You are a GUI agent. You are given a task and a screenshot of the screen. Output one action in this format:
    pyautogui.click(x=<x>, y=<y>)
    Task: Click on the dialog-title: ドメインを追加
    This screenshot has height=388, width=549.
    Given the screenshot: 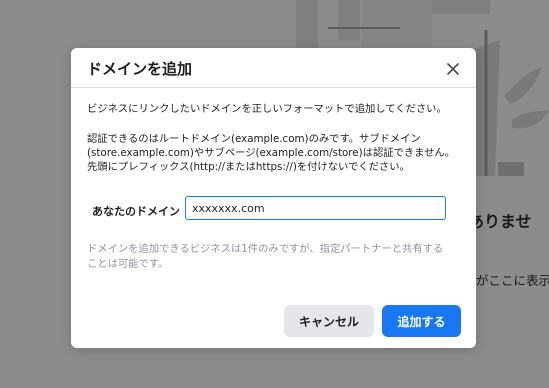 What is the action you would take?
    pyautogui.click(x=140, y=69)
    